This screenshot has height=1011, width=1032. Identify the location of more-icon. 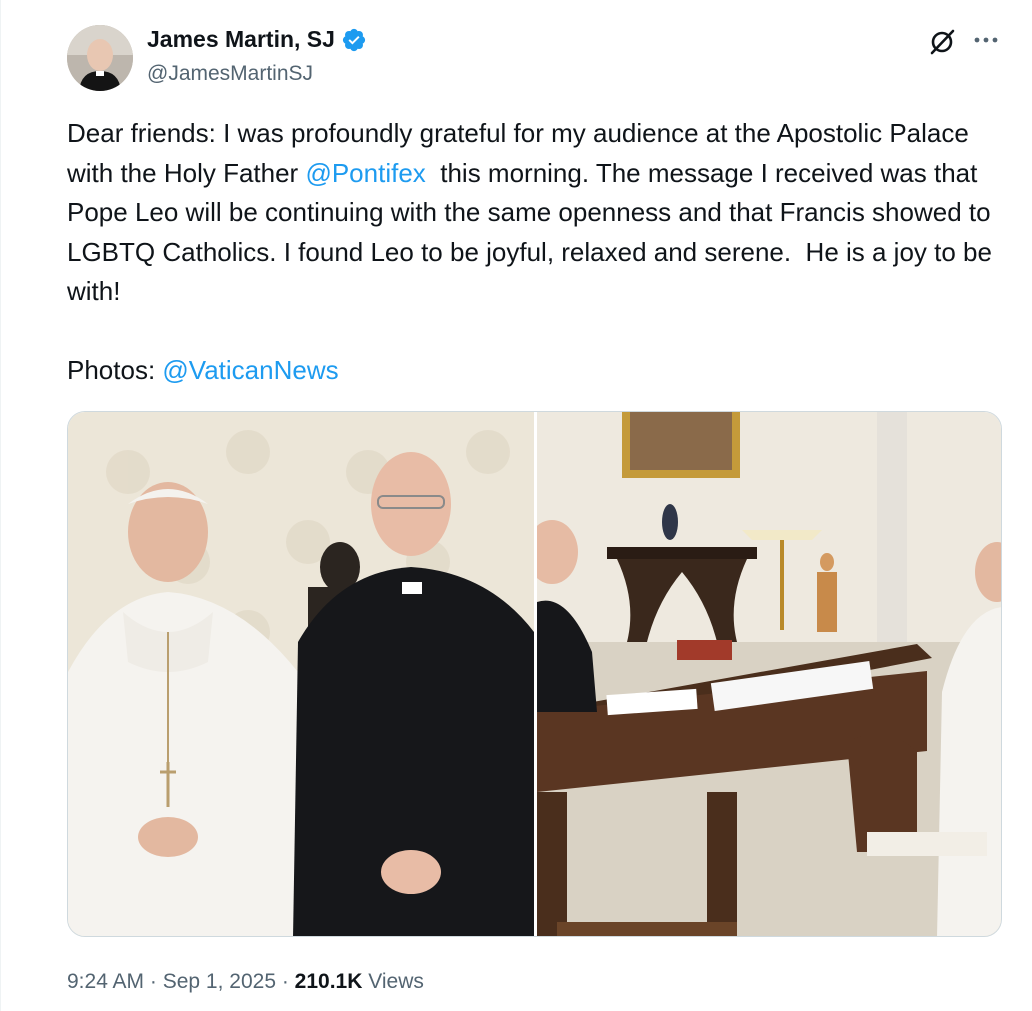
(986, 40).